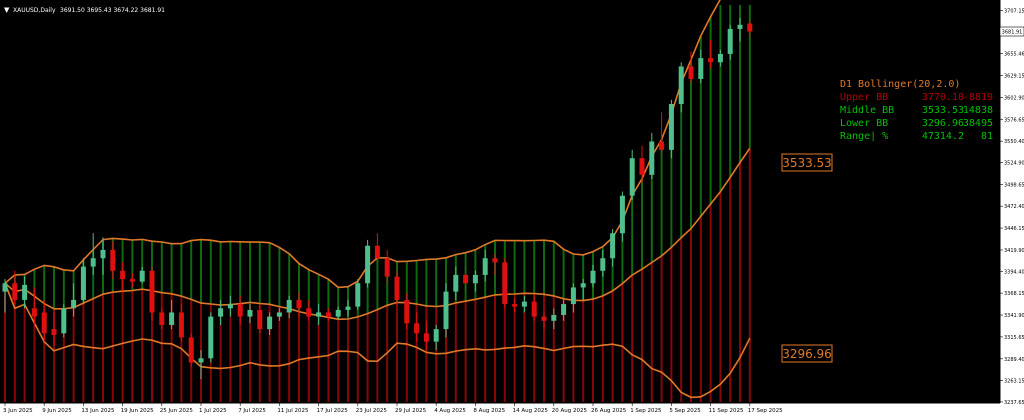  Describe the element at coordinates (1014, 338) in the screenshot. I see `price-tick-label: 3315.65` at that location.